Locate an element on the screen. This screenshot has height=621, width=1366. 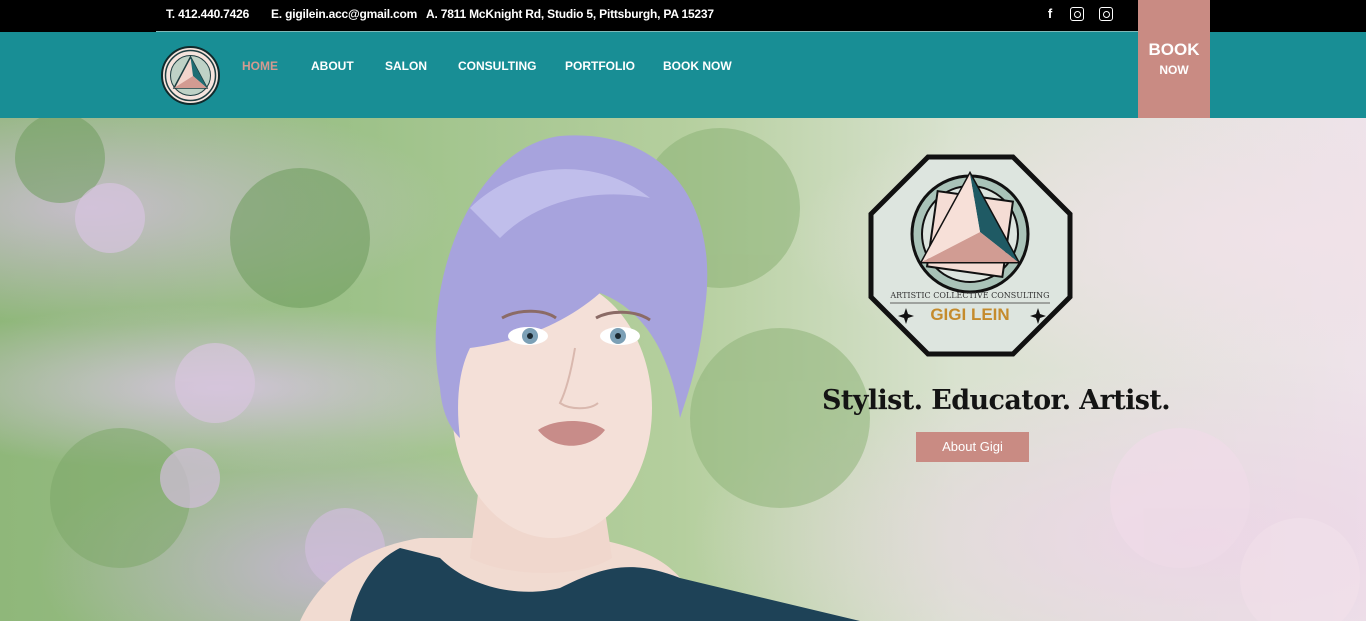
nav-portfolio: PORTFOLIO is located at coordinates (600, 66).